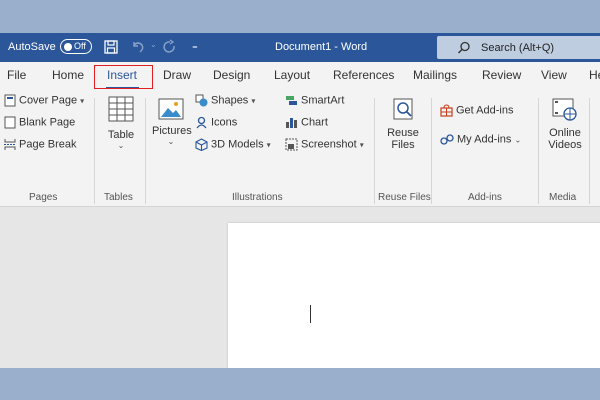  I want to click on page-break-button: Page Break, so click(40, 144).